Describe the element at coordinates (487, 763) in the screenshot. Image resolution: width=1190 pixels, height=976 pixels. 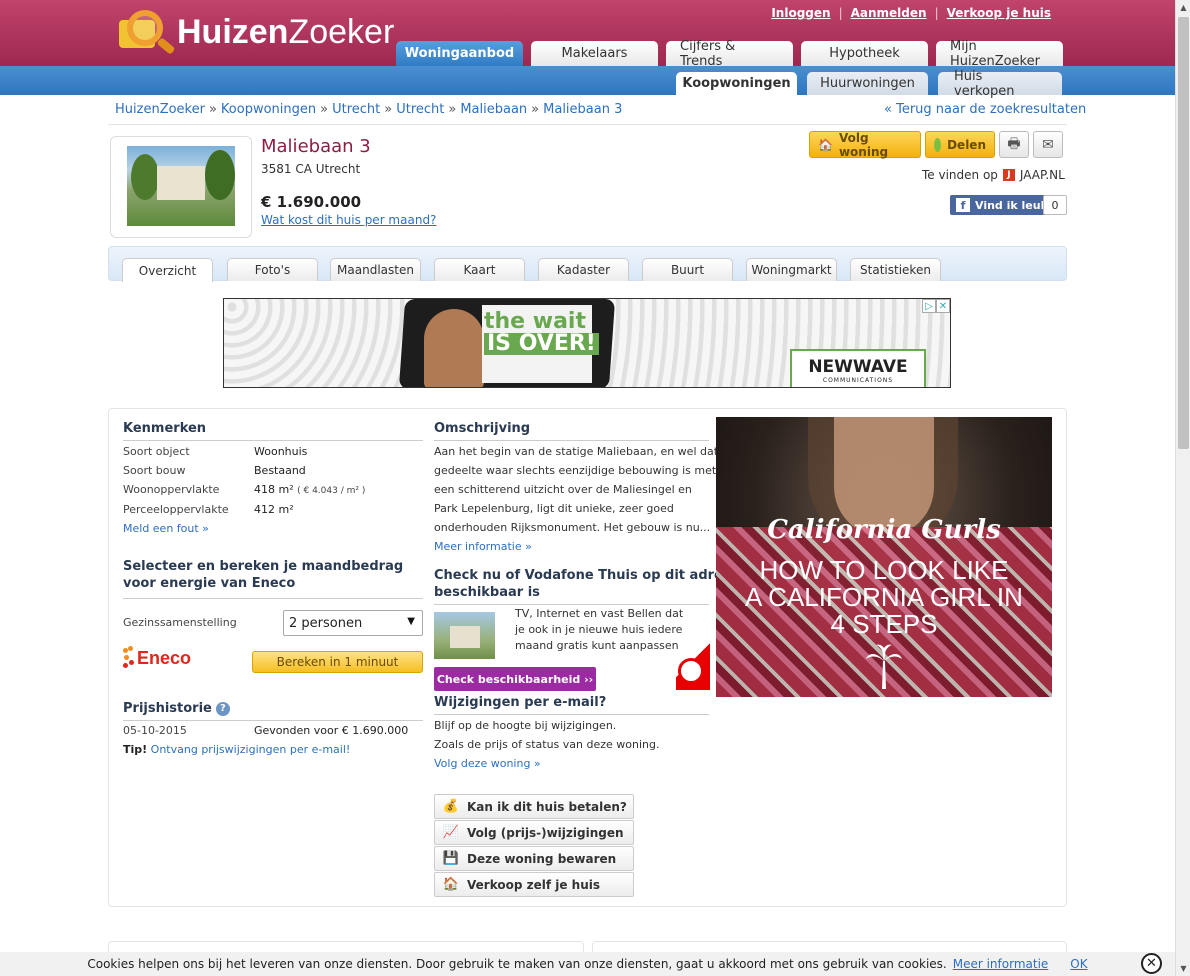
I see `follow-property-link: Volg deze woning »` at that location.